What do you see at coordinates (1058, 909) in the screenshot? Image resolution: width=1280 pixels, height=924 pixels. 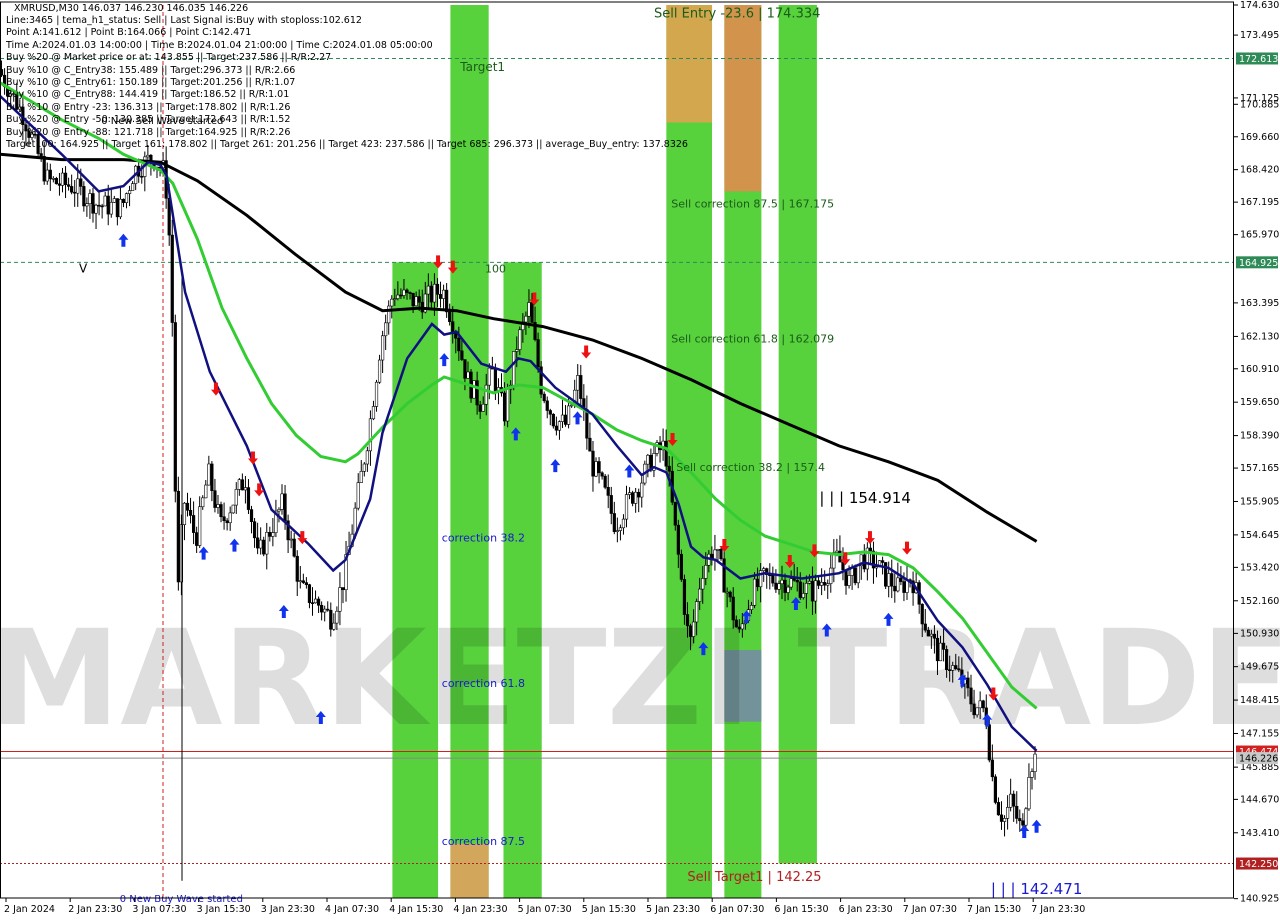 I see `time-tick-label: 7 Jan 23:30` at bounding box center [1058, 909].